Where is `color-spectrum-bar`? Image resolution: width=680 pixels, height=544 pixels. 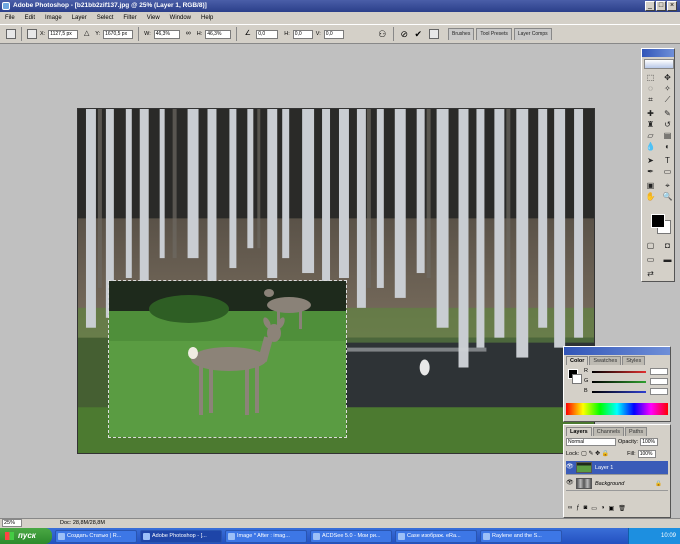 color-spectrum-bar is located at coordinates (617, 409).